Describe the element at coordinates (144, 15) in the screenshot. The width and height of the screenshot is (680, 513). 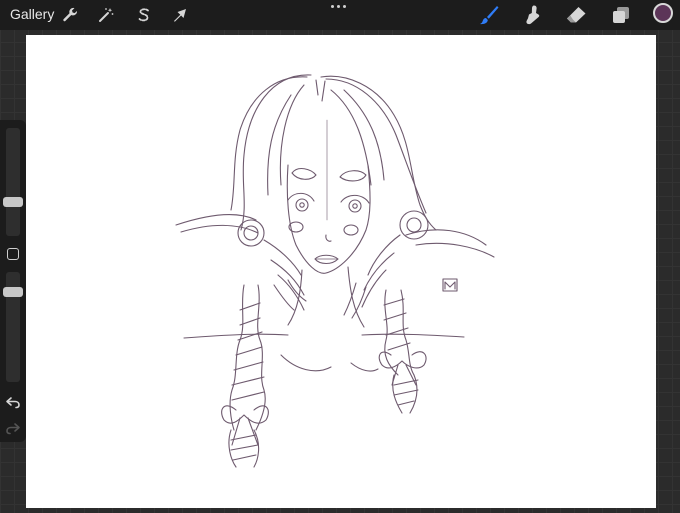
I see `selection-s-icon` at that location.